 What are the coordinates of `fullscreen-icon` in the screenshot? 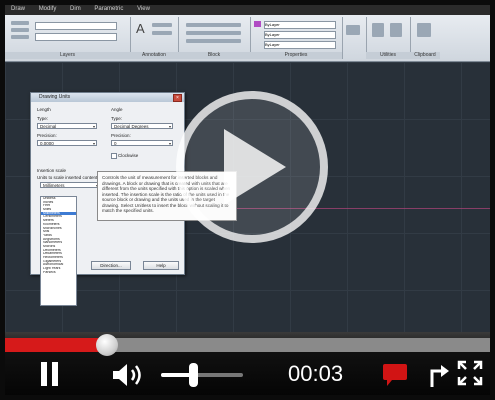 It's located at (470, 373).